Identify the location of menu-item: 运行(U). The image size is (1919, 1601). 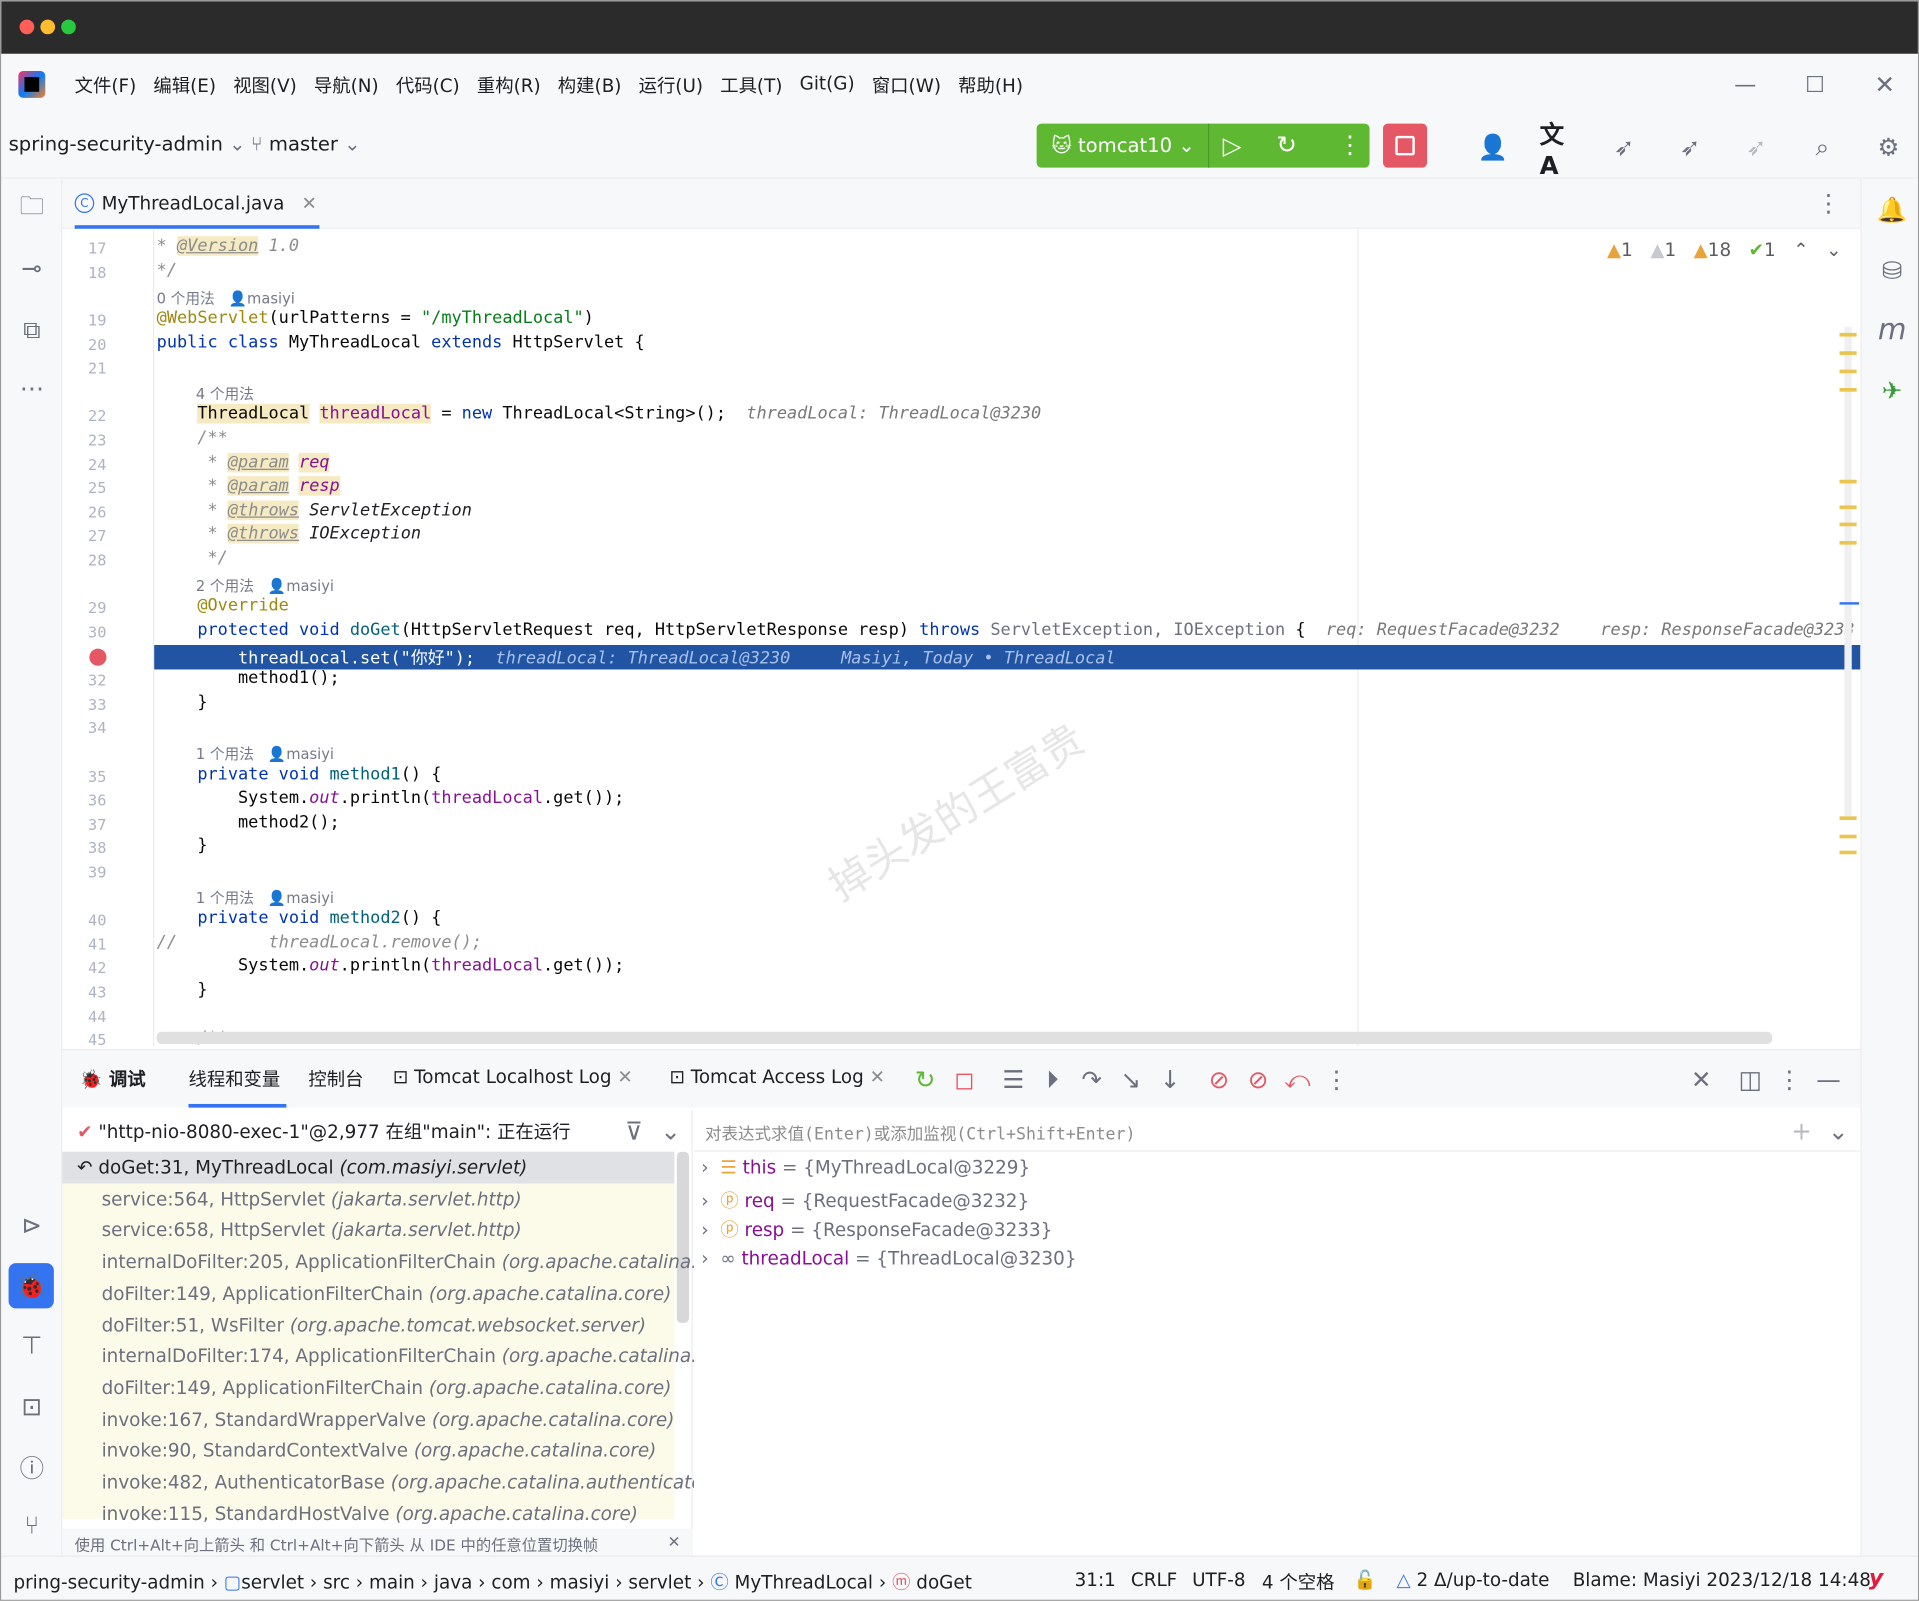
(671, 85).